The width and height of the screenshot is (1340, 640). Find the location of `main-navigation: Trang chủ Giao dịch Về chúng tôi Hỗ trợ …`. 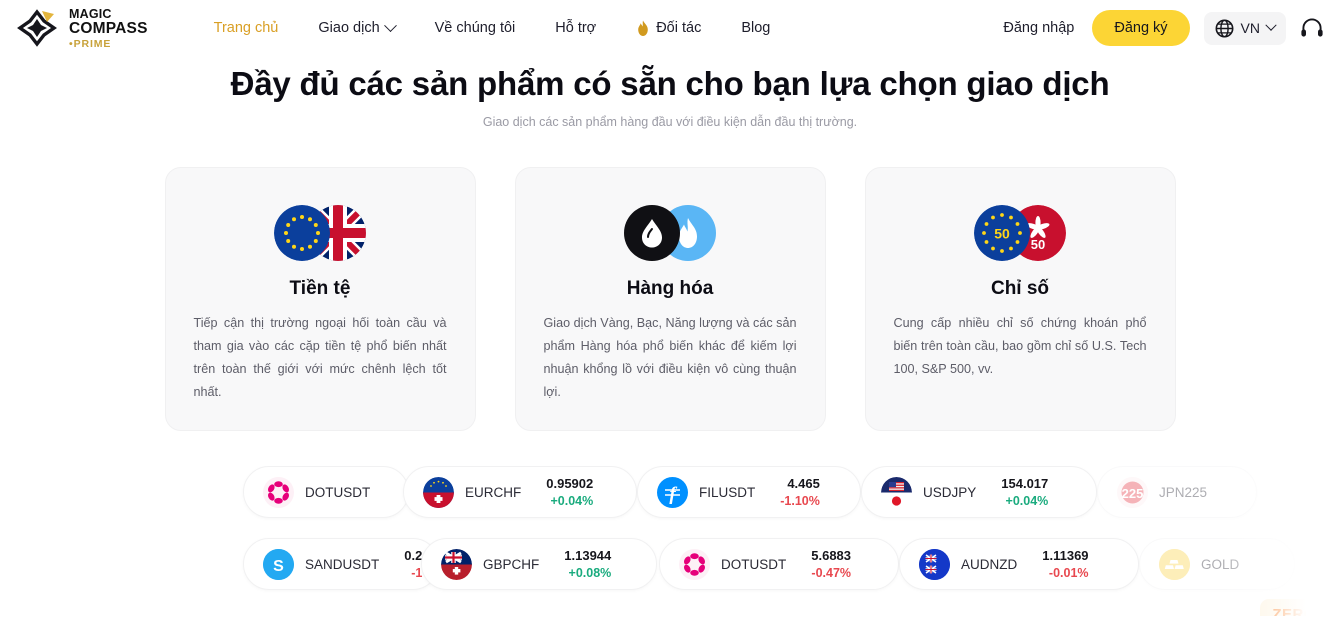

main-navigation: Trang chủ Giao dịch Về chúng tôi Hỗ trợ … is located at coordinates (492, 28).